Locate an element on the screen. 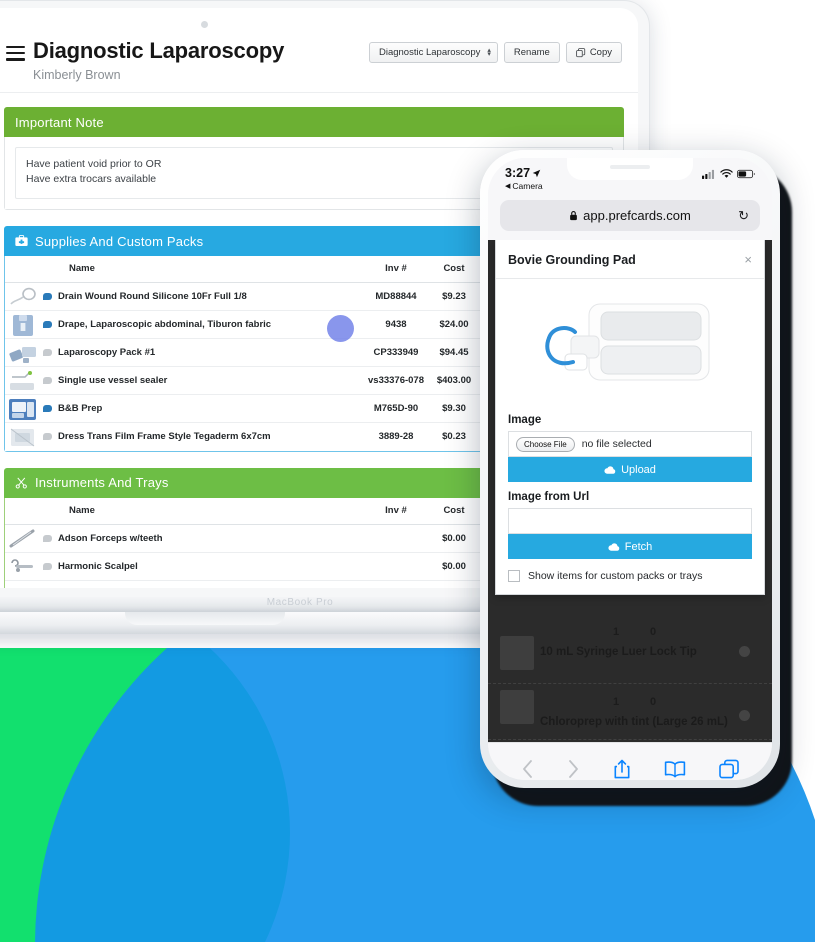 This screenshot has height=942, width=815. wifi-icon is located at coordinates (726, 173).